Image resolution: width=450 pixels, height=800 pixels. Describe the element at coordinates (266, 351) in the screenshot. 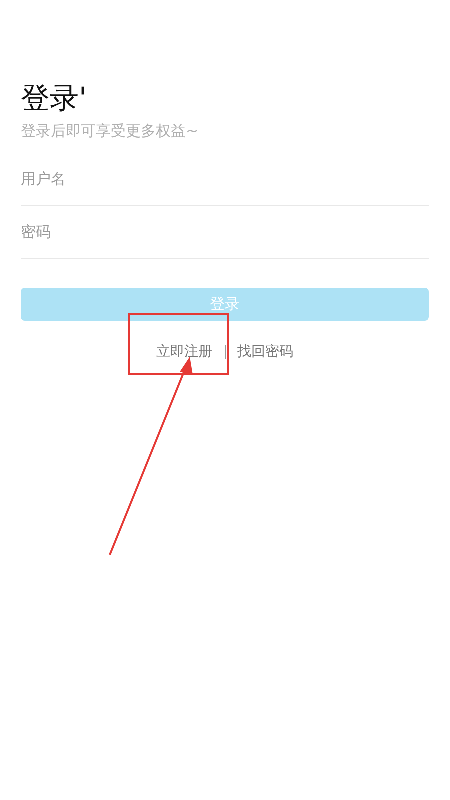

I see `recover-password-link: 找回密码` at that location.